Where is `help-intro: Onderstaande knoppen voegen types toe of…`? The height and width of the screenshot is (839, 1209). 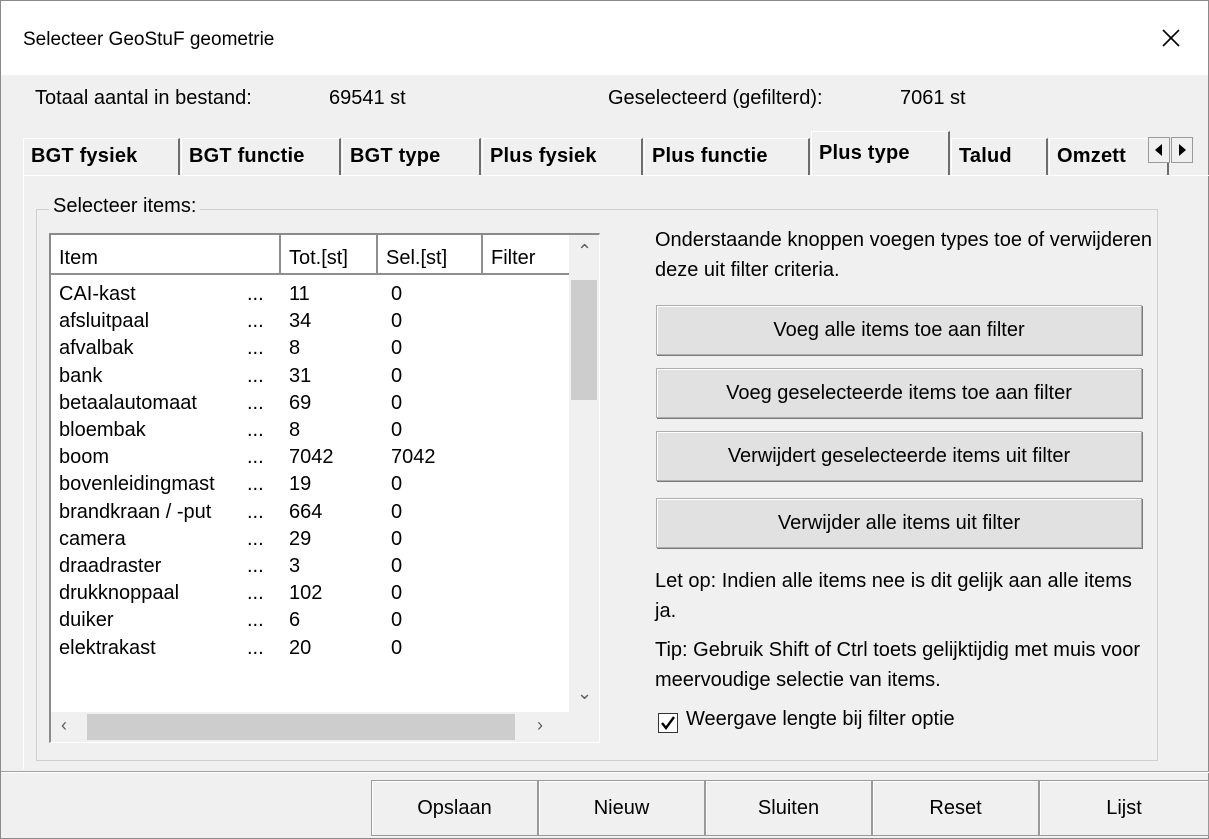 help-intro: Onderstaande knoppen voegen types toe of… is located at coordinates (904, 255).